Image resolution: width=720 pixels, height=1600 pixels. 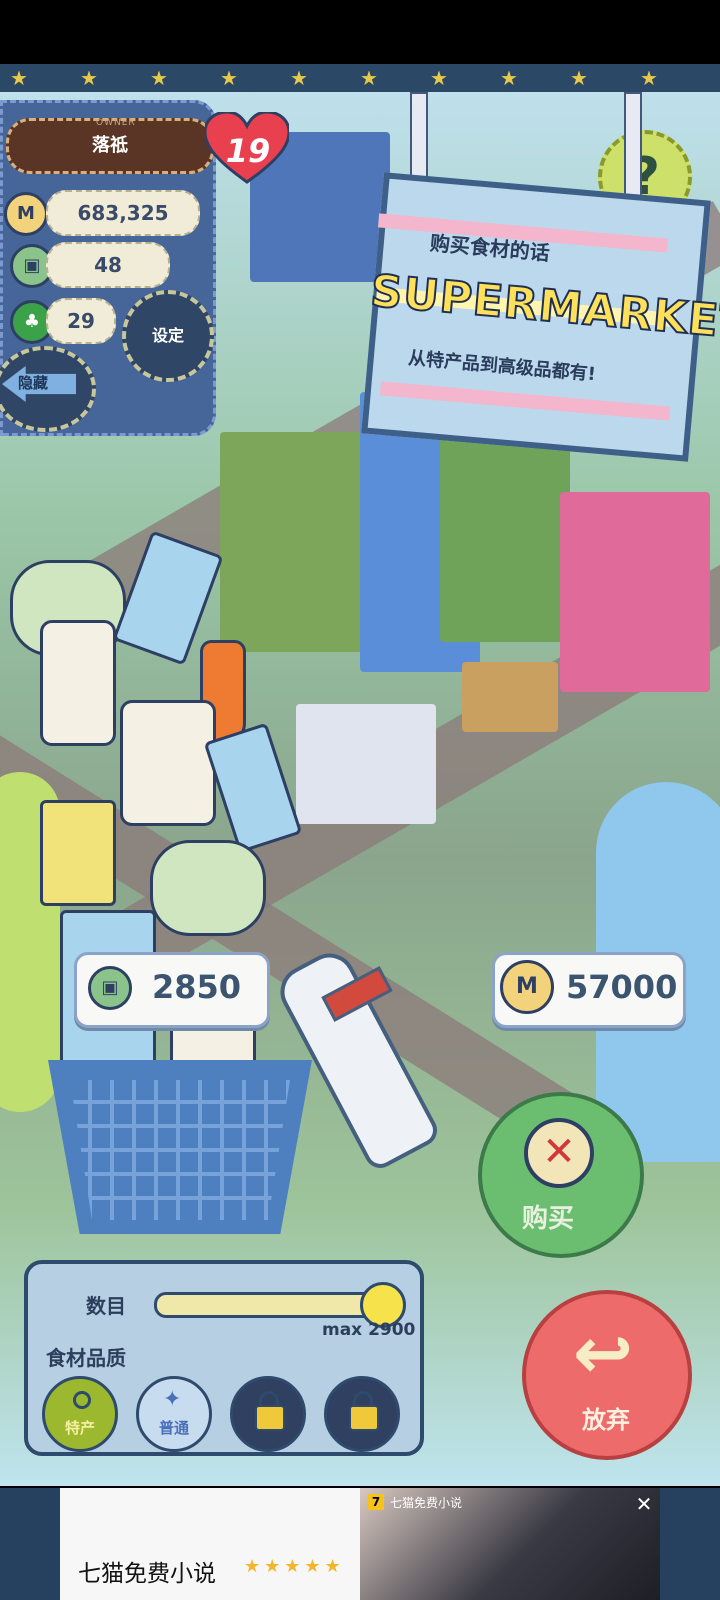 I want to click on ad-brand: 七猫免费小说, so click(x=426, y=1503).